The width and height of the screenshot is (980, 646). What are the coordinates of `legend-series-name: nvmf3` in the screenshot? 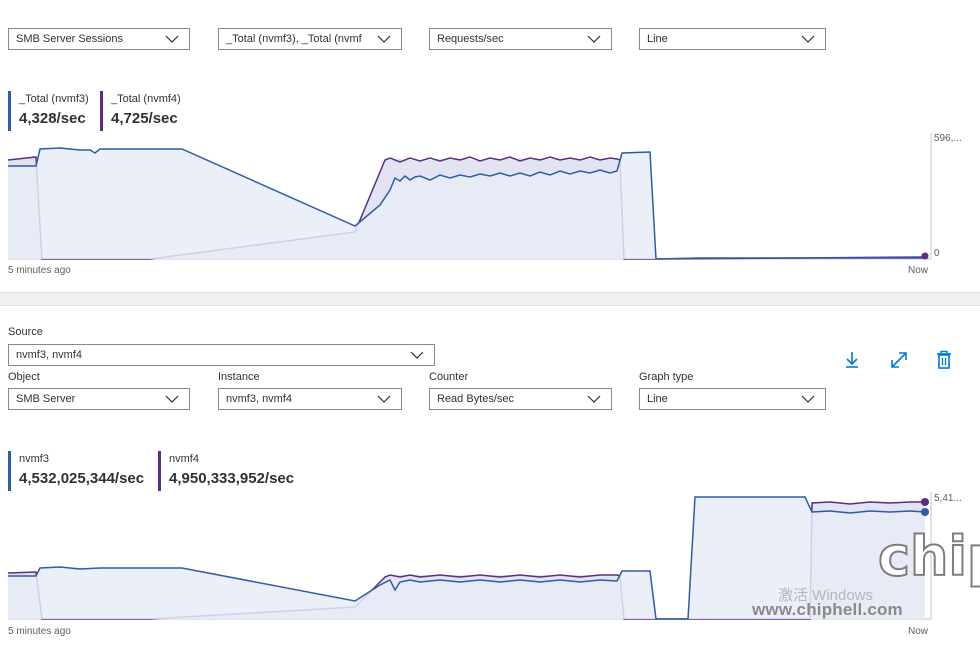 It's located at (34, 459).